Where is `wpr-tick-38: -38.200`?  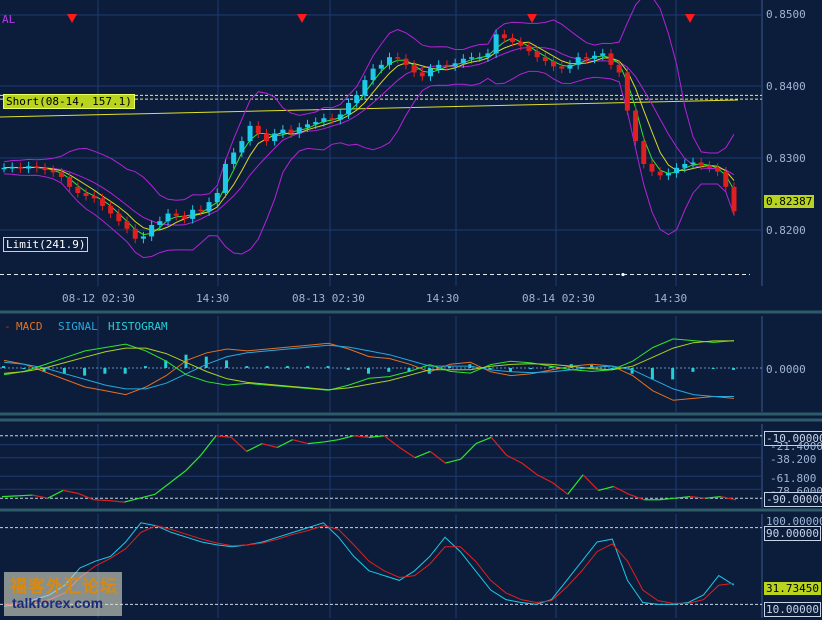
wpr-tick-38: -38.200 is located at coordinates (793, 459).